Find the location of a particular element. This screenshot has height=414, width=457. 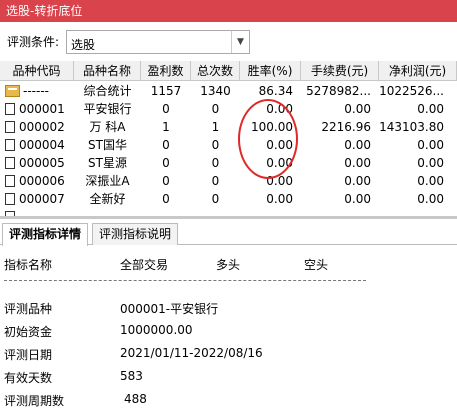

pane-splitter is located at coordinates (228, 217).